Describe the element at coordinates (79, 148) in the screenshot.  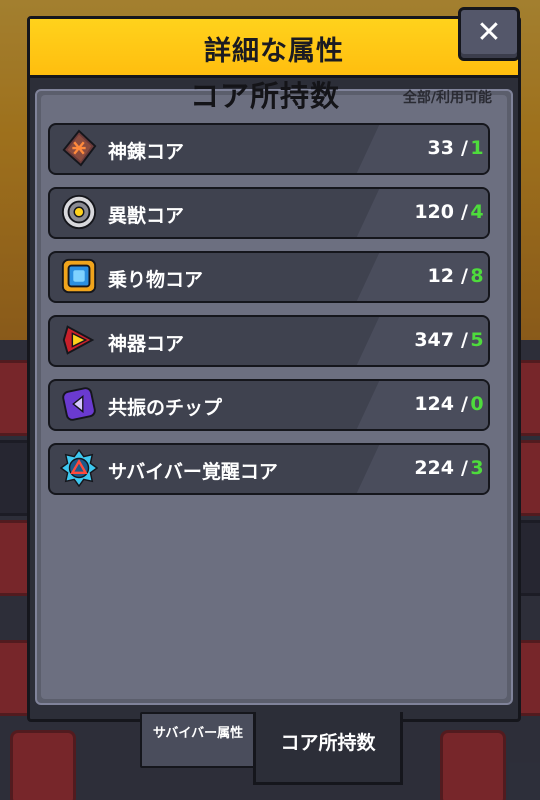
I see `rune-stone-icon` at that location.